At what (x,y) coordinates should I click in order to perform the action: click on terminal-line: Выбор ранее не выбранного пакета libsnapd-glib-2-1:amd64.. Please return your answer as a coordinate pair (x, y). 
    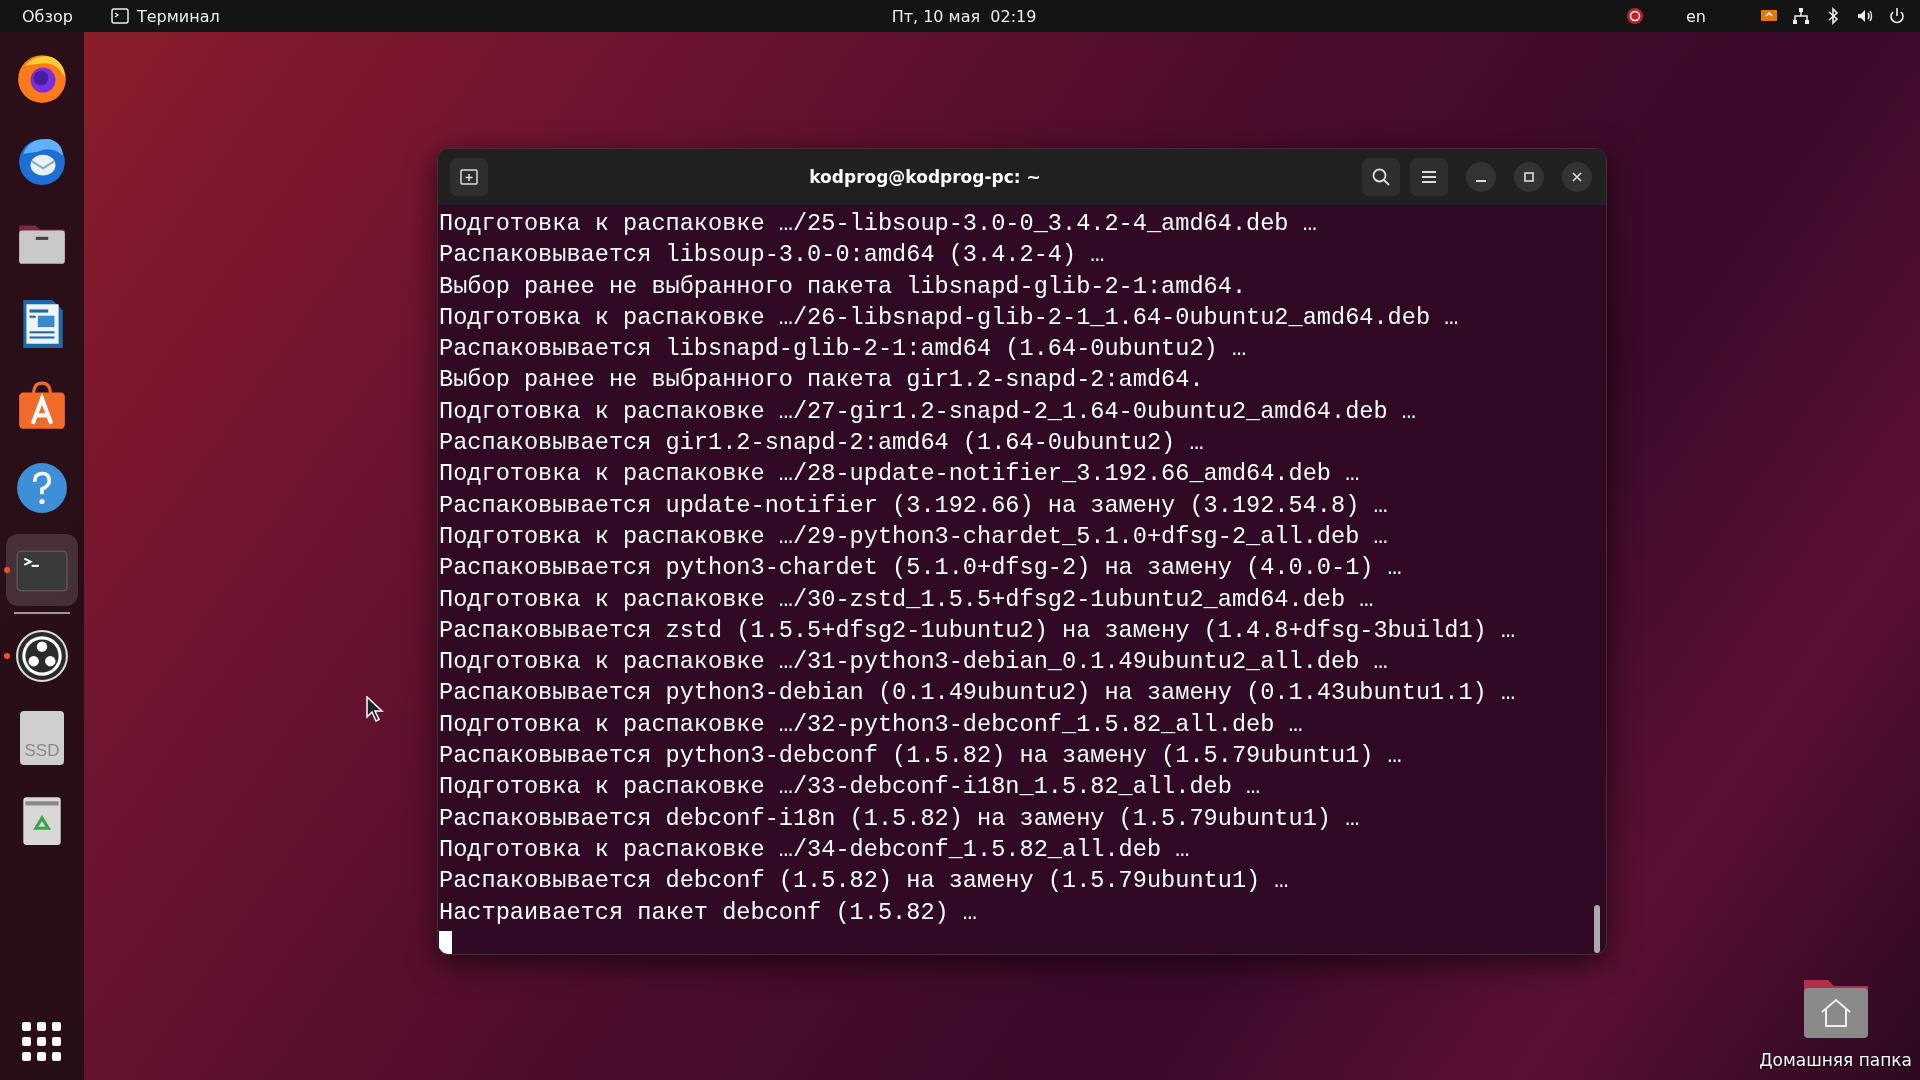
    Looking at the image, I should click on (843, 286).